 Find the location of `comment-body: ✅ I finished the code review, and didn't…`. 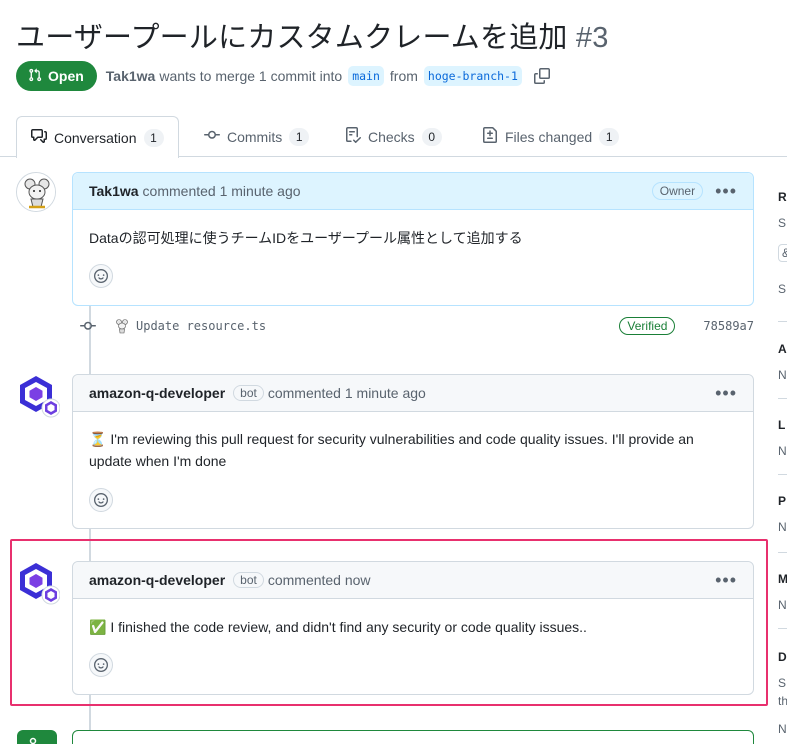

comment-body: ✅ I finished the code review, and didn't… is located at coordinates (413, 638).